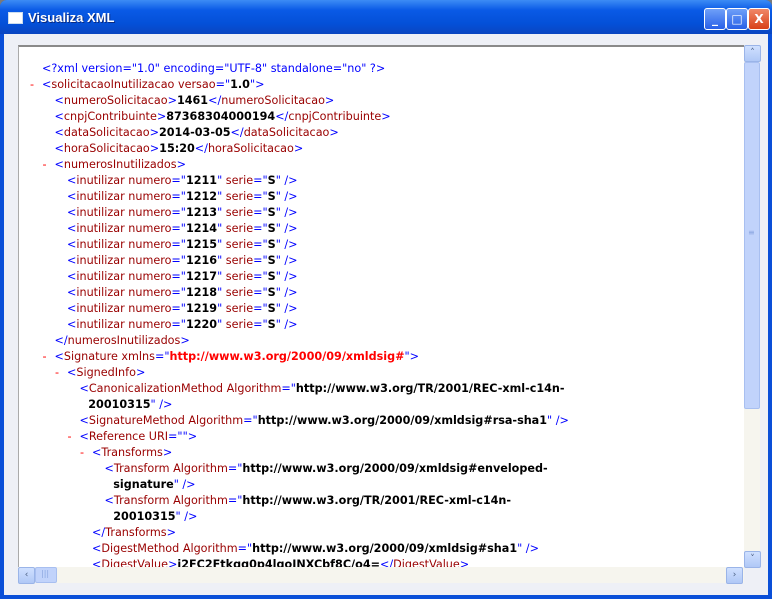 The image size is (772, 599). What do you see at coordinates (133, 437) in the screenshot?
I see `xml-line: - <Reference URI="">` at bounding box center [133, 437].